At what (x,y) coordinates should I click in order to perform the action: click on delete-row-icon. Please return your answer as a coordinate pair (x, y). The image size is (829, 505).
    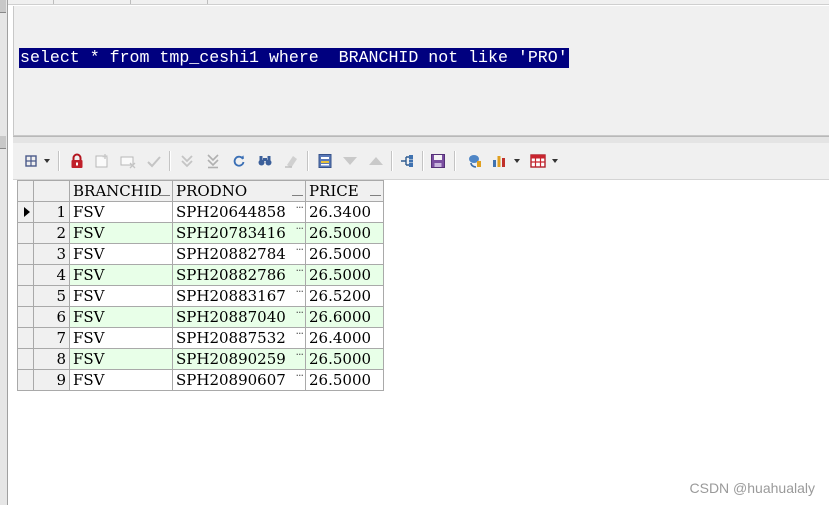
    Looking at the image, I should click on (128, 161).